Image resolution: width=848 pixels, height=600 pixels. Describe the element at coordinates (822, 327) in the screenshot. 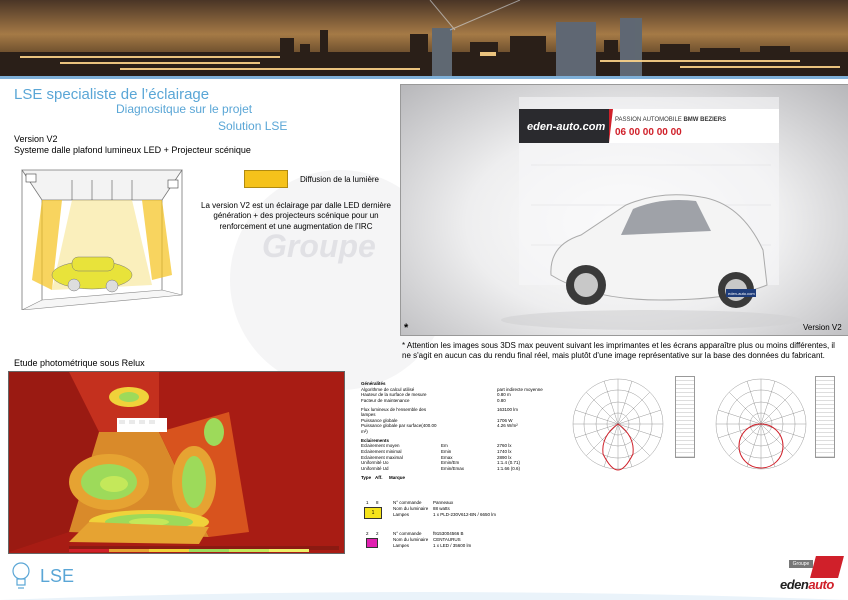

I see `photo-version-label: Version V2` at that location.